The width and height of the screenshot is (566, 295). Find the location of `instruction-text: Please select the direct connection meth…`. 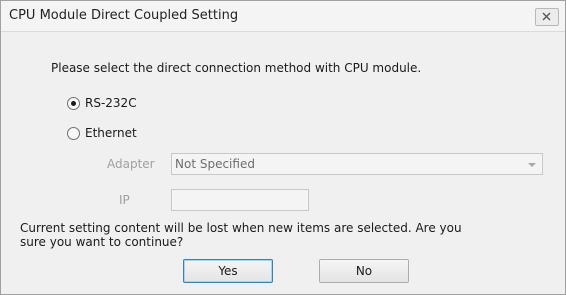

instruction-text: Please select the direct connection meth… is located at coordinates (236, 68).